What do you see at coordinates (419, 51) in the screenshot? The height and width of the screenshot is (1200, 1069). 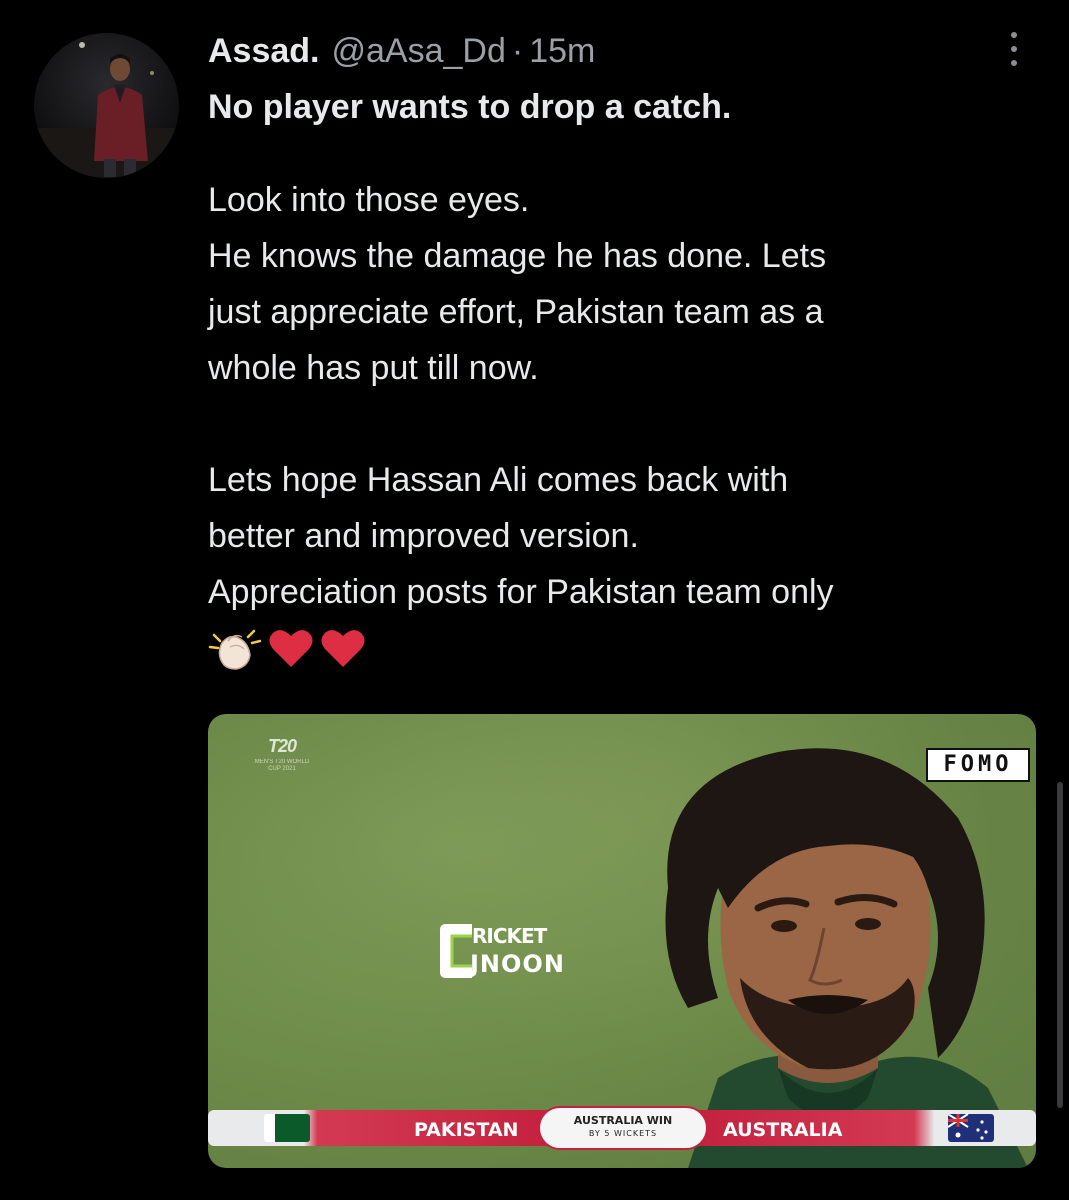 I see `user-handle: @aAsa_Dd` at bounding box center [419, 51].